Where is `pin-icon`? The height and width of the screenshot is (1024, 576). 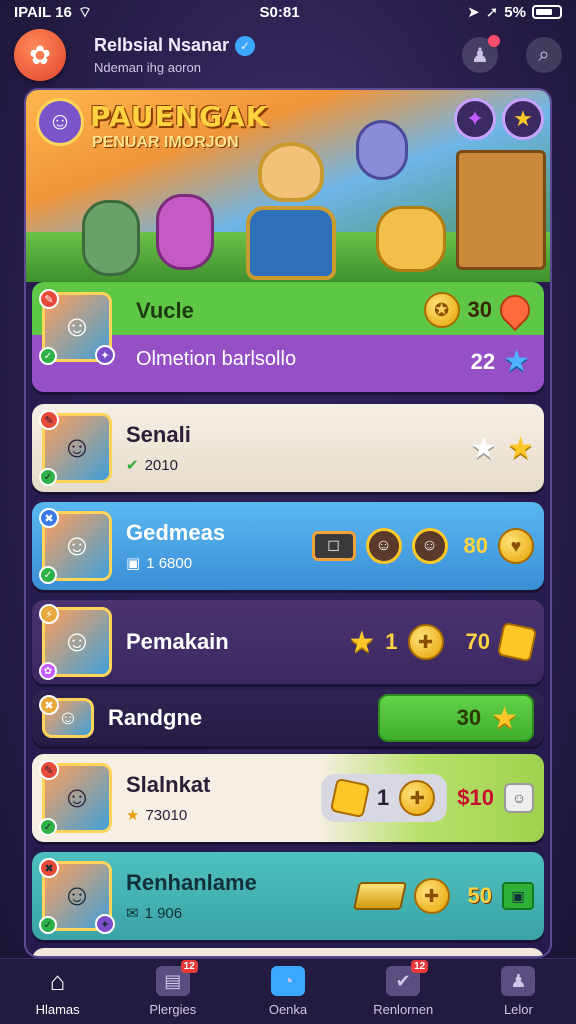
pin-icon is located at coordinates (515, 310).